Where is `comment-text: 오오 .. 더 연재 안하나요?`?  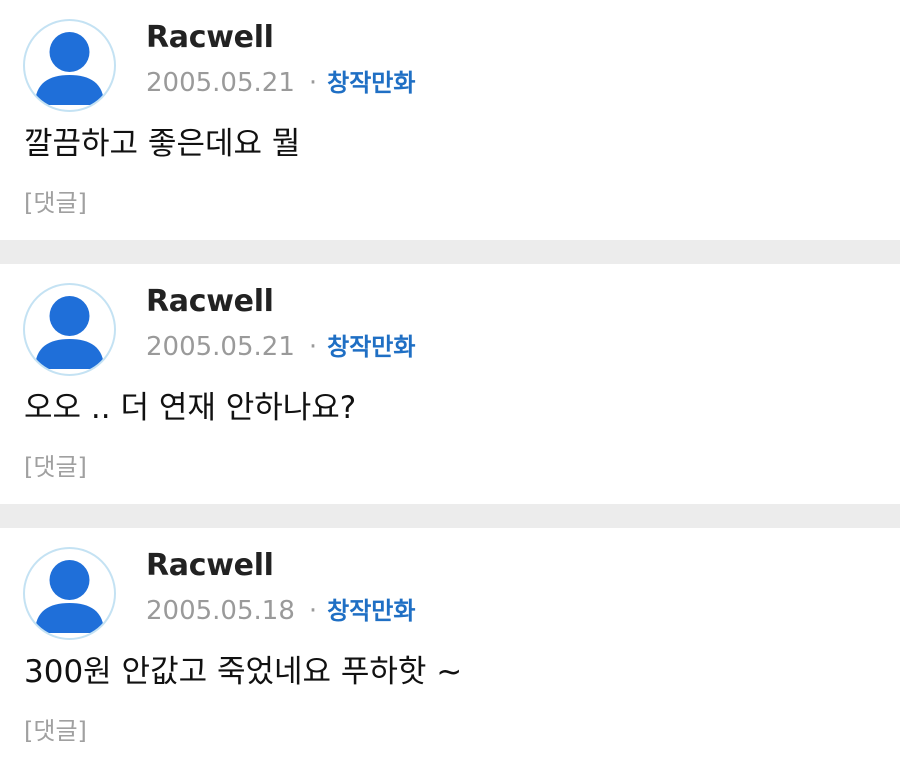 comment-text: 오오 .. 더 연재 안하나요? is located at coordinates (190, 408).